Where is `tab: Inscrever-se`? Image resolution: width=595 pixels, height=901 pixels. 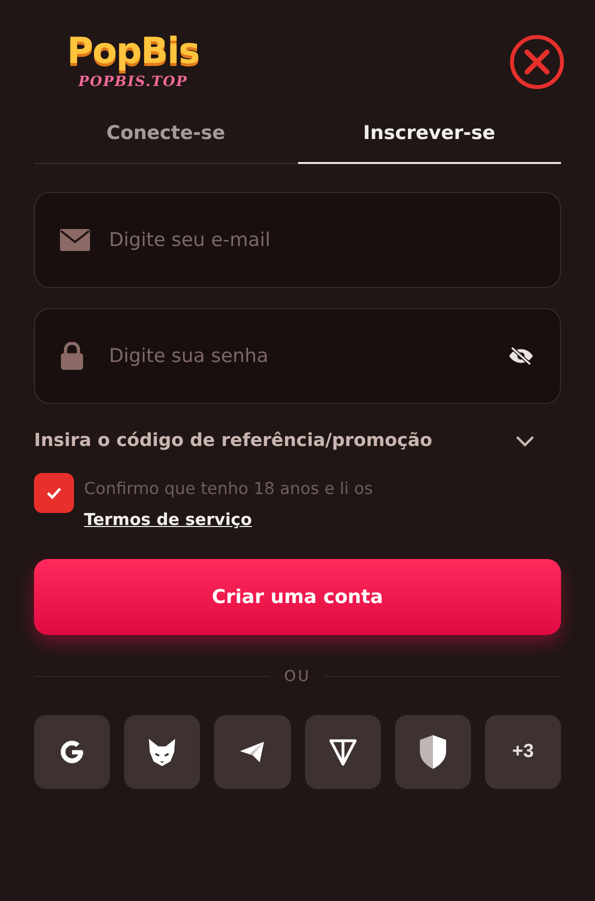 tab: Inscrever-se is located at coordinates (429, 138).